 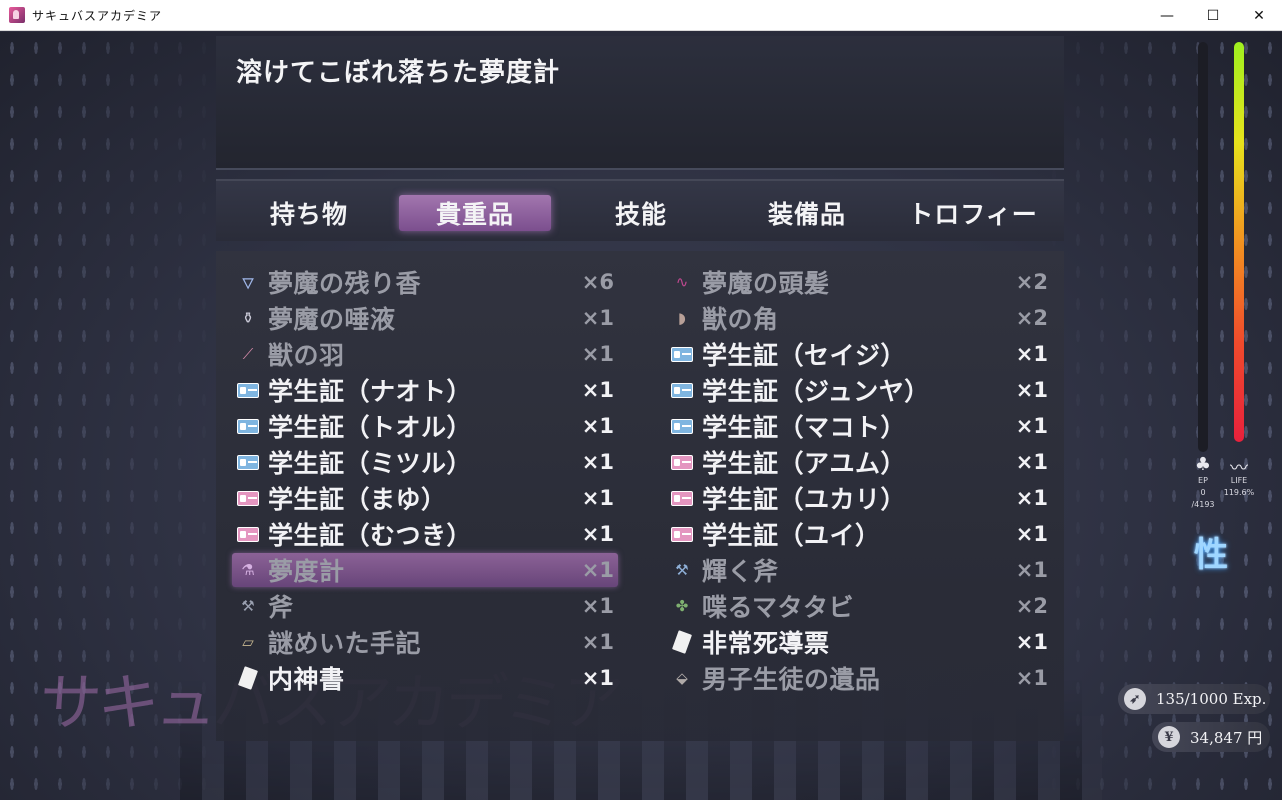 I want to click on item-name: 学生証（セイジ）, so click(x=804, y=355).